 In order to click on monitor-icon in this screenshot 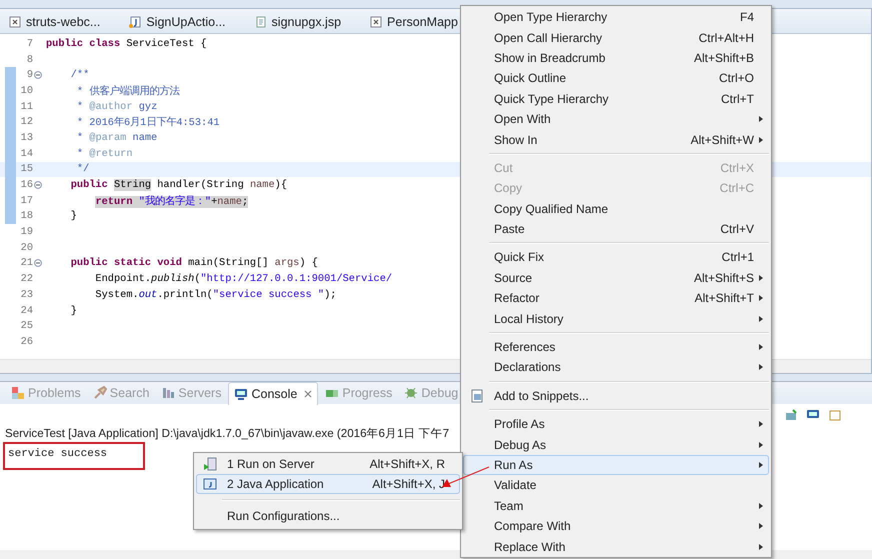, I will do `click(241, 393)`.